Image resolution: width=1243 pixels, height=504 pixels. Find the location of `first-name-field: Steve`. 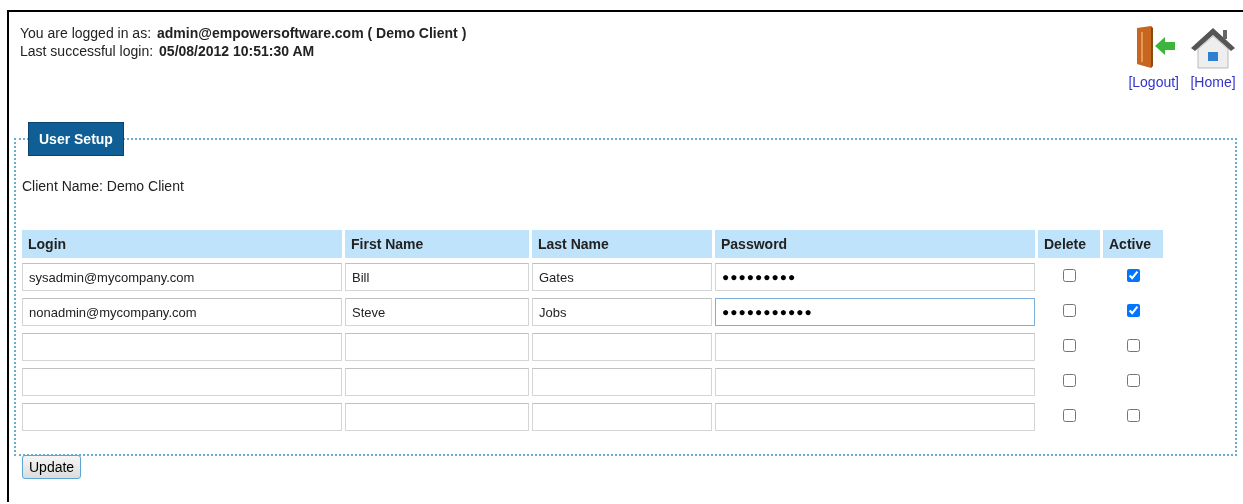

first-name-field: Steve is located at coordinates (437, 312).